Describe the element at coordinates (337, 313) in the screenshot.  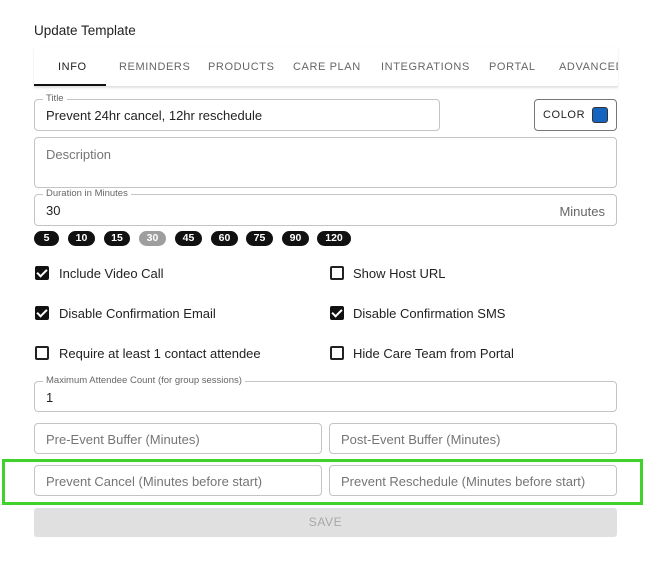
I see `disable-confirmation-sms-checkbox` at that location.